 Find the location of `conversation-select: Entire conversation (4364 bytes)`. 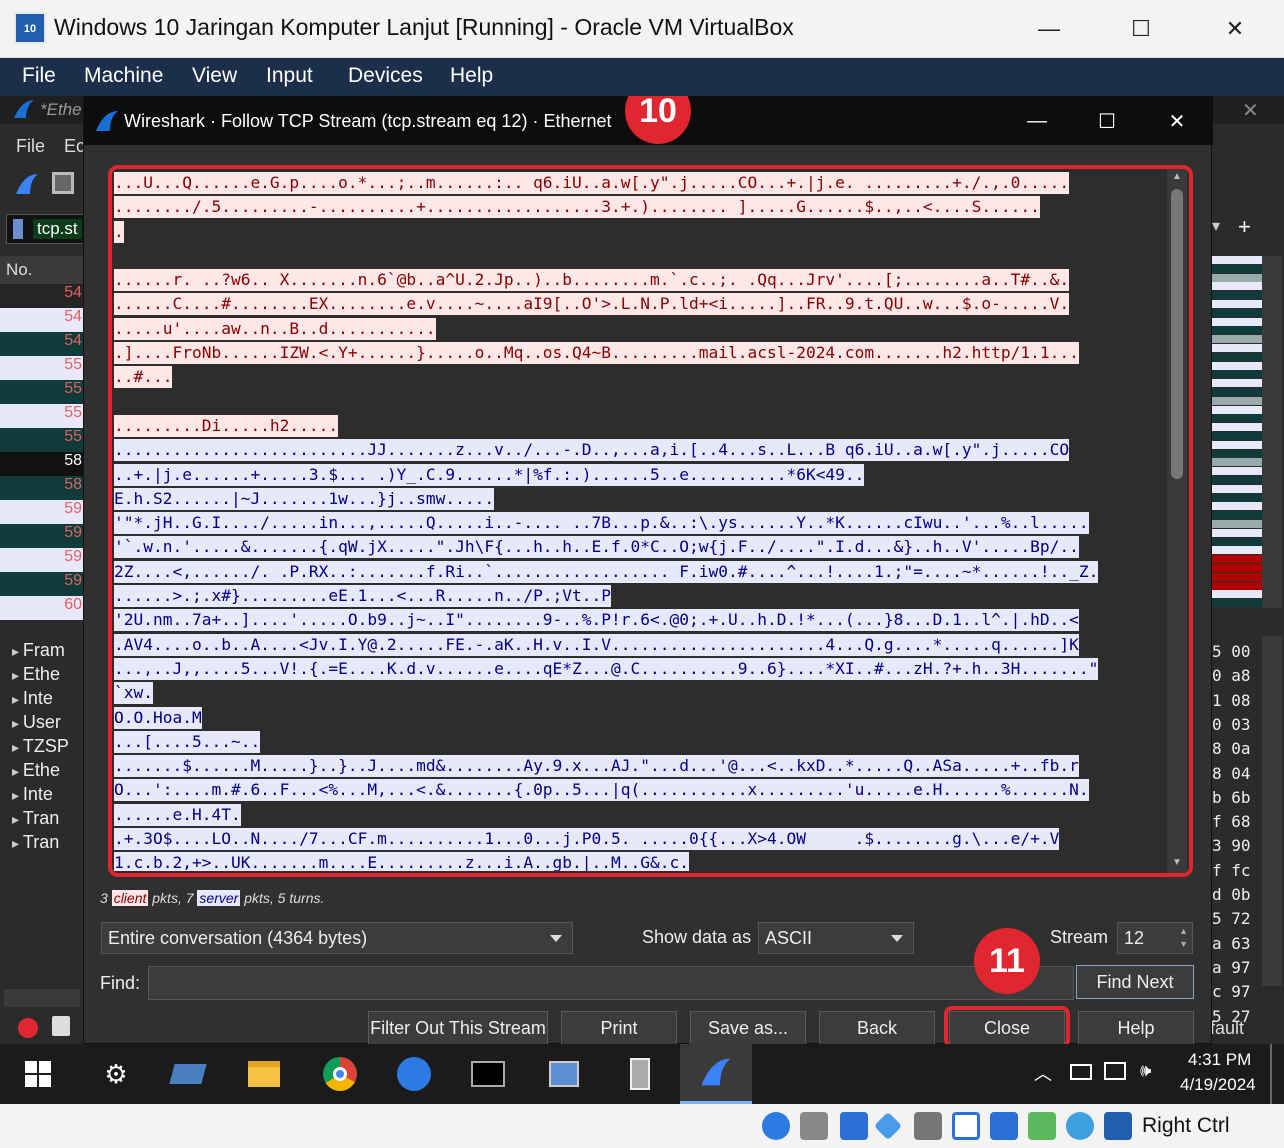

conversation-select: Entire conversation (4364 bytes) is located at coordinates (337, 938).